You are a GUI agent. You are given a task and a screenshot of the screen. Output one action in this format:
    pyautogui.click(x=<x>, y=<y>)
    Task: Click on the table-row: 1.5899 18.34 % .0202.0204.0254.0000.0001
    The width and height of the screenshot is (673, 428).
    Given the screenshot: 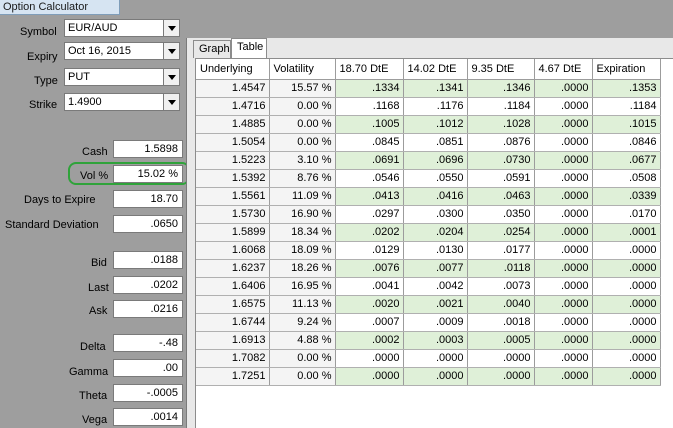 What is the action you would take?
    pyautogui.click(x=428, y=232)
    